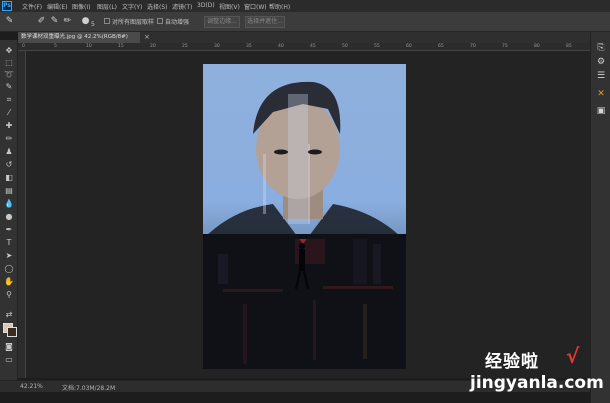 The image size is (610, 403). What do you see at coordinates (206, 5) in the screenshot?
I see `menu-3d: 3D(D)` at bounding box center [206, 5].